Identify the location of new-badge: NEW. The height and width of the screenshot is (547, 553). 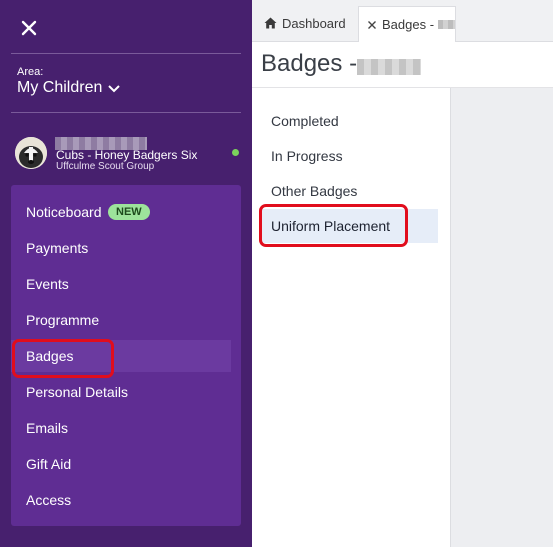
(129, 212).